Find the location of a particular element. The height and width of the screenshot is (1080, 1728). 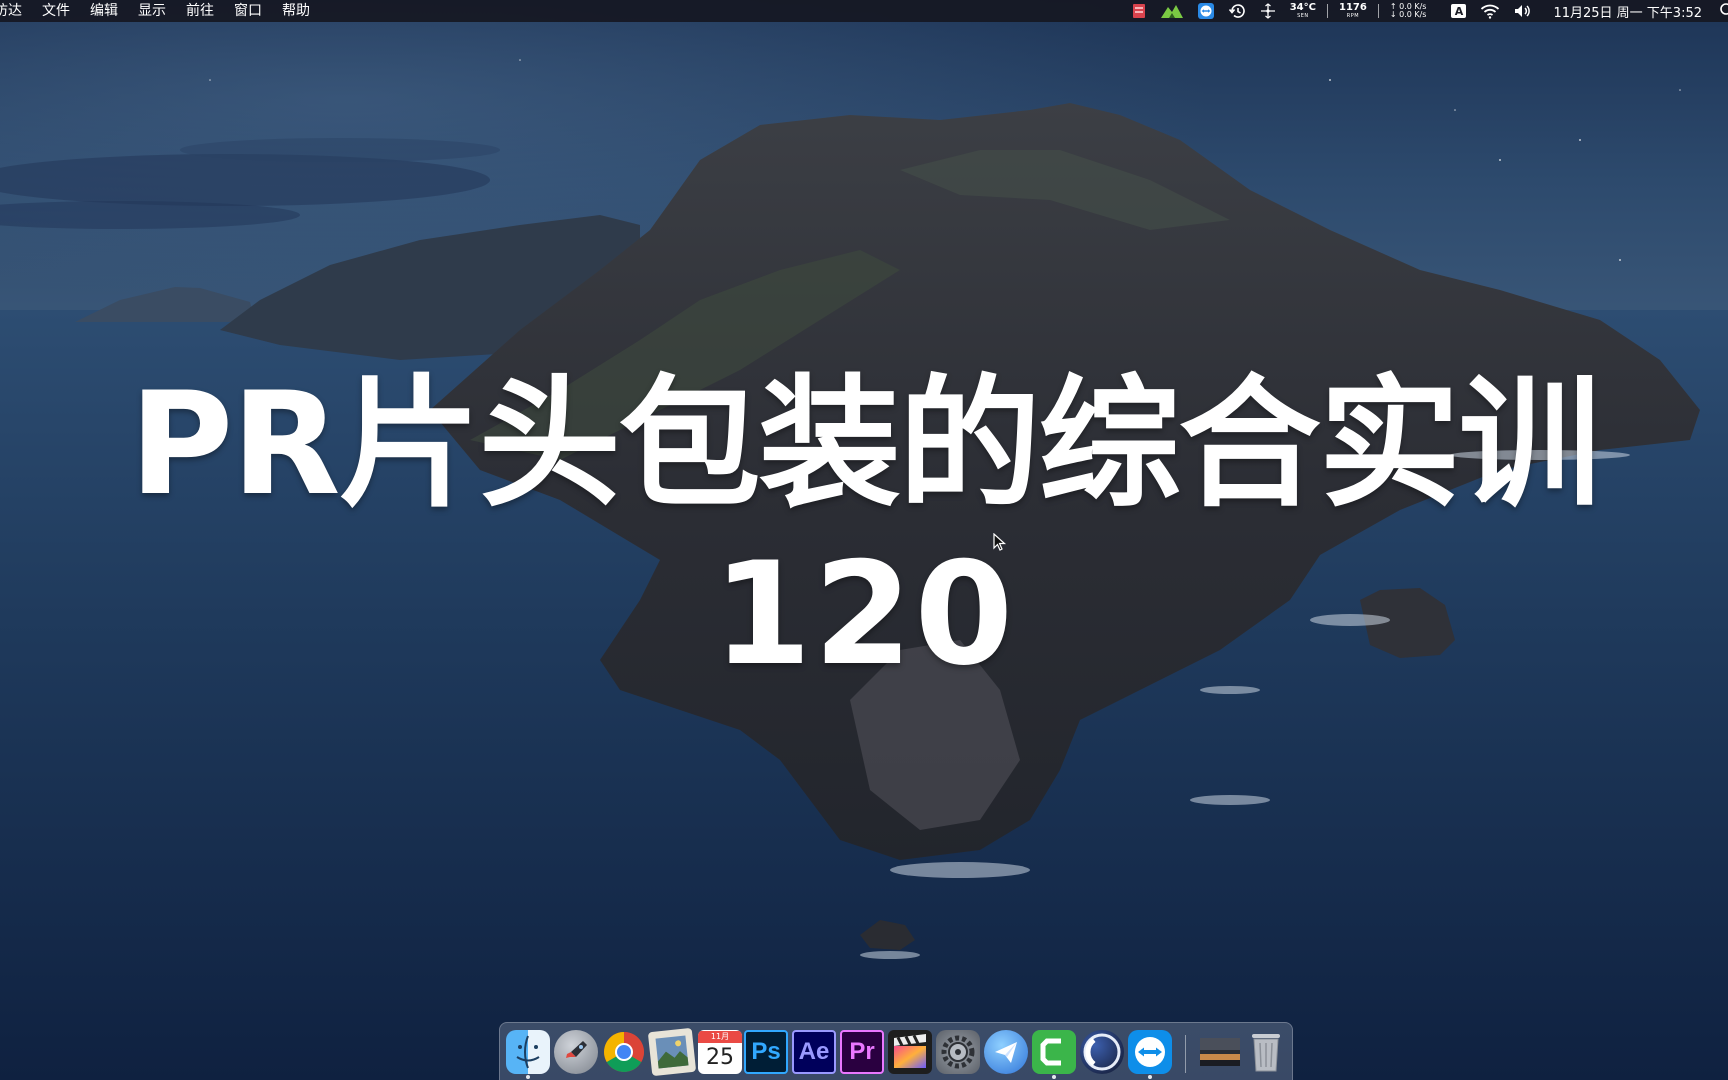

download-arrow-icon: ↓ is located at coordinates (1393, 14).